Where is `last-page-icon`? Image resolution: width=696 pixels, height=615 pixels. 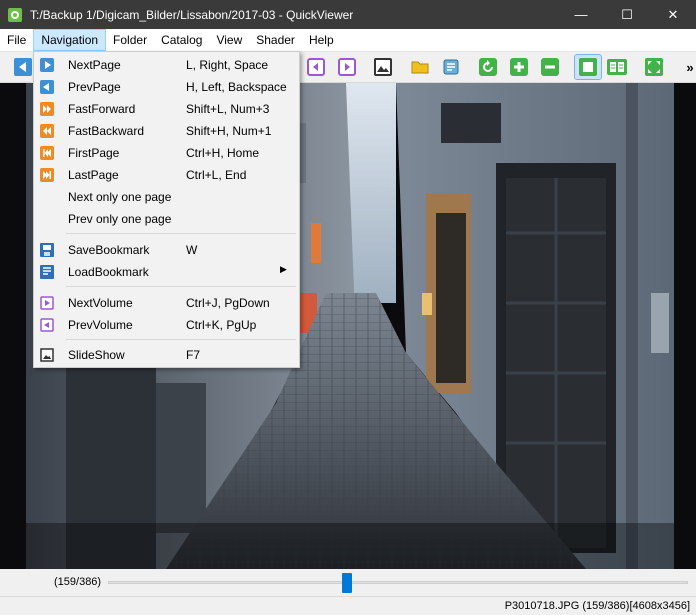 last-page-icon is located at coordinates (47, 175).